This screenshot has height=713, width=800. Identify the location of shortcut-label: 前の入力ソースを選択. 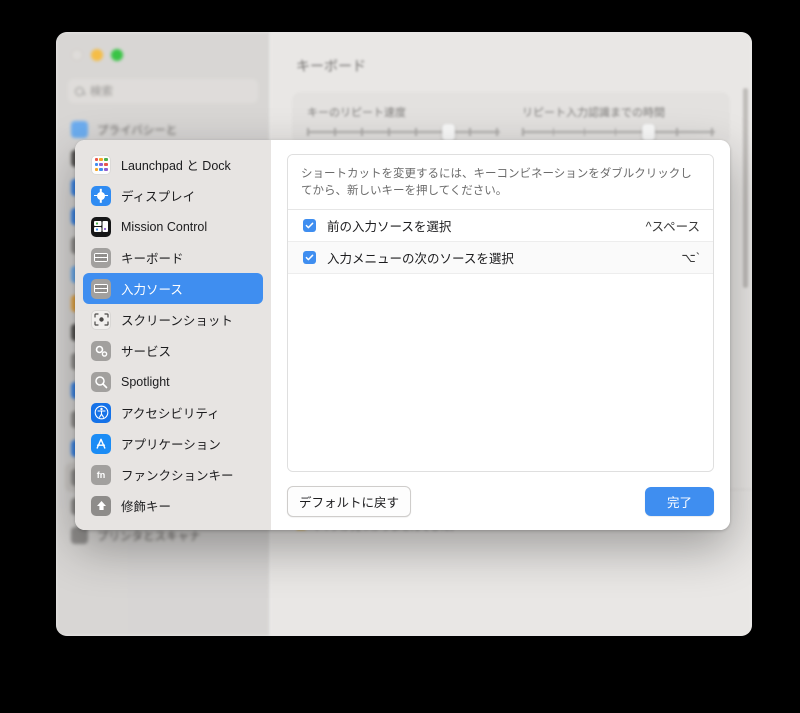
(389, 227).